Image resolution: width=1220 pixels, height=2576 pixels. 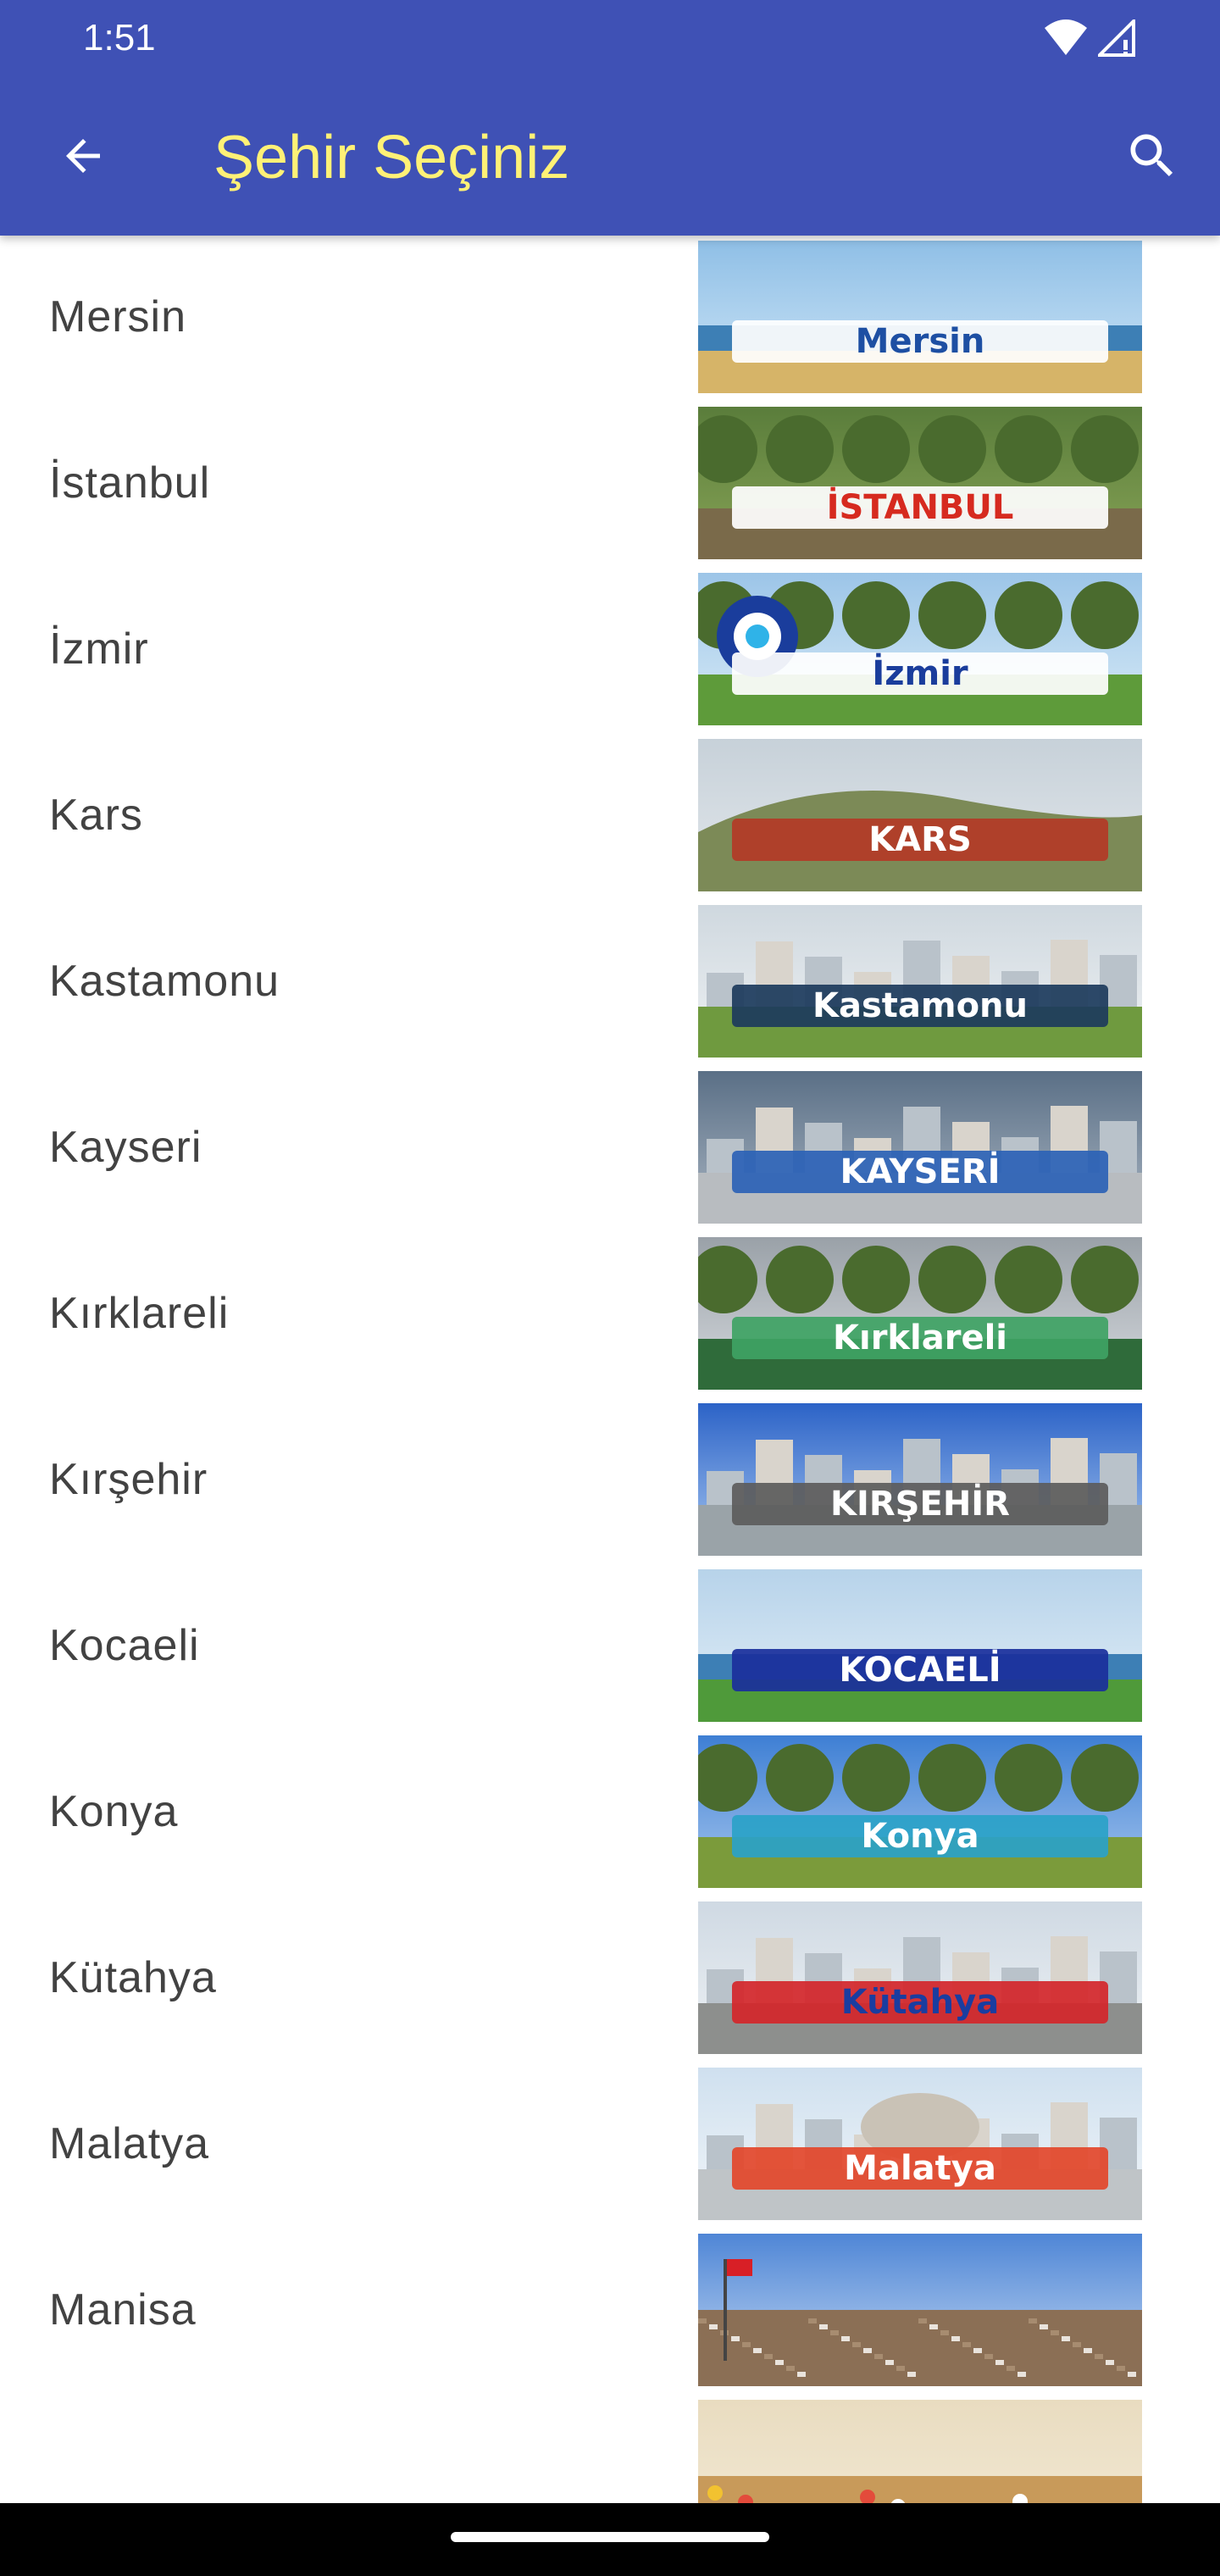 I want to click on city-row: İstanbul İSTANBUL, so click(x=610, y=483).